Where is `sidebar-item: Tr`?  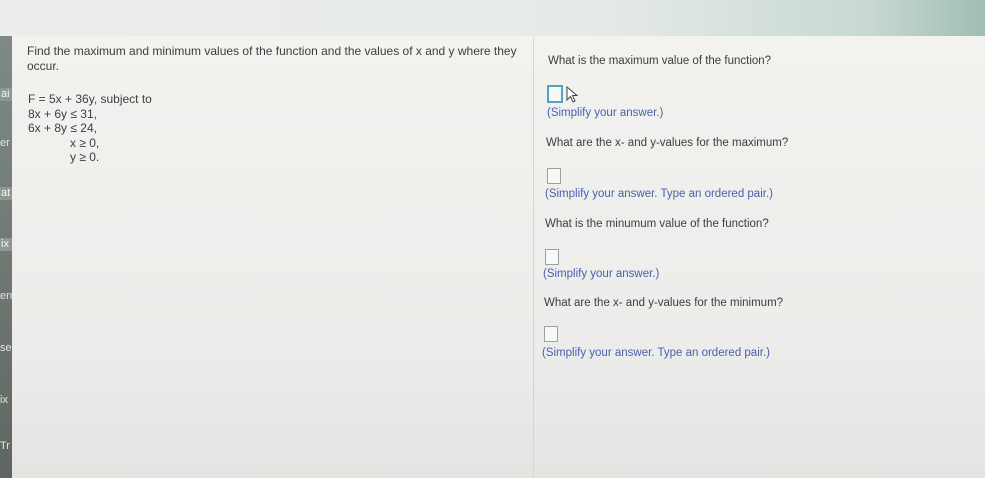
sidebar-item: Tr is located at coordinates (6, 446).